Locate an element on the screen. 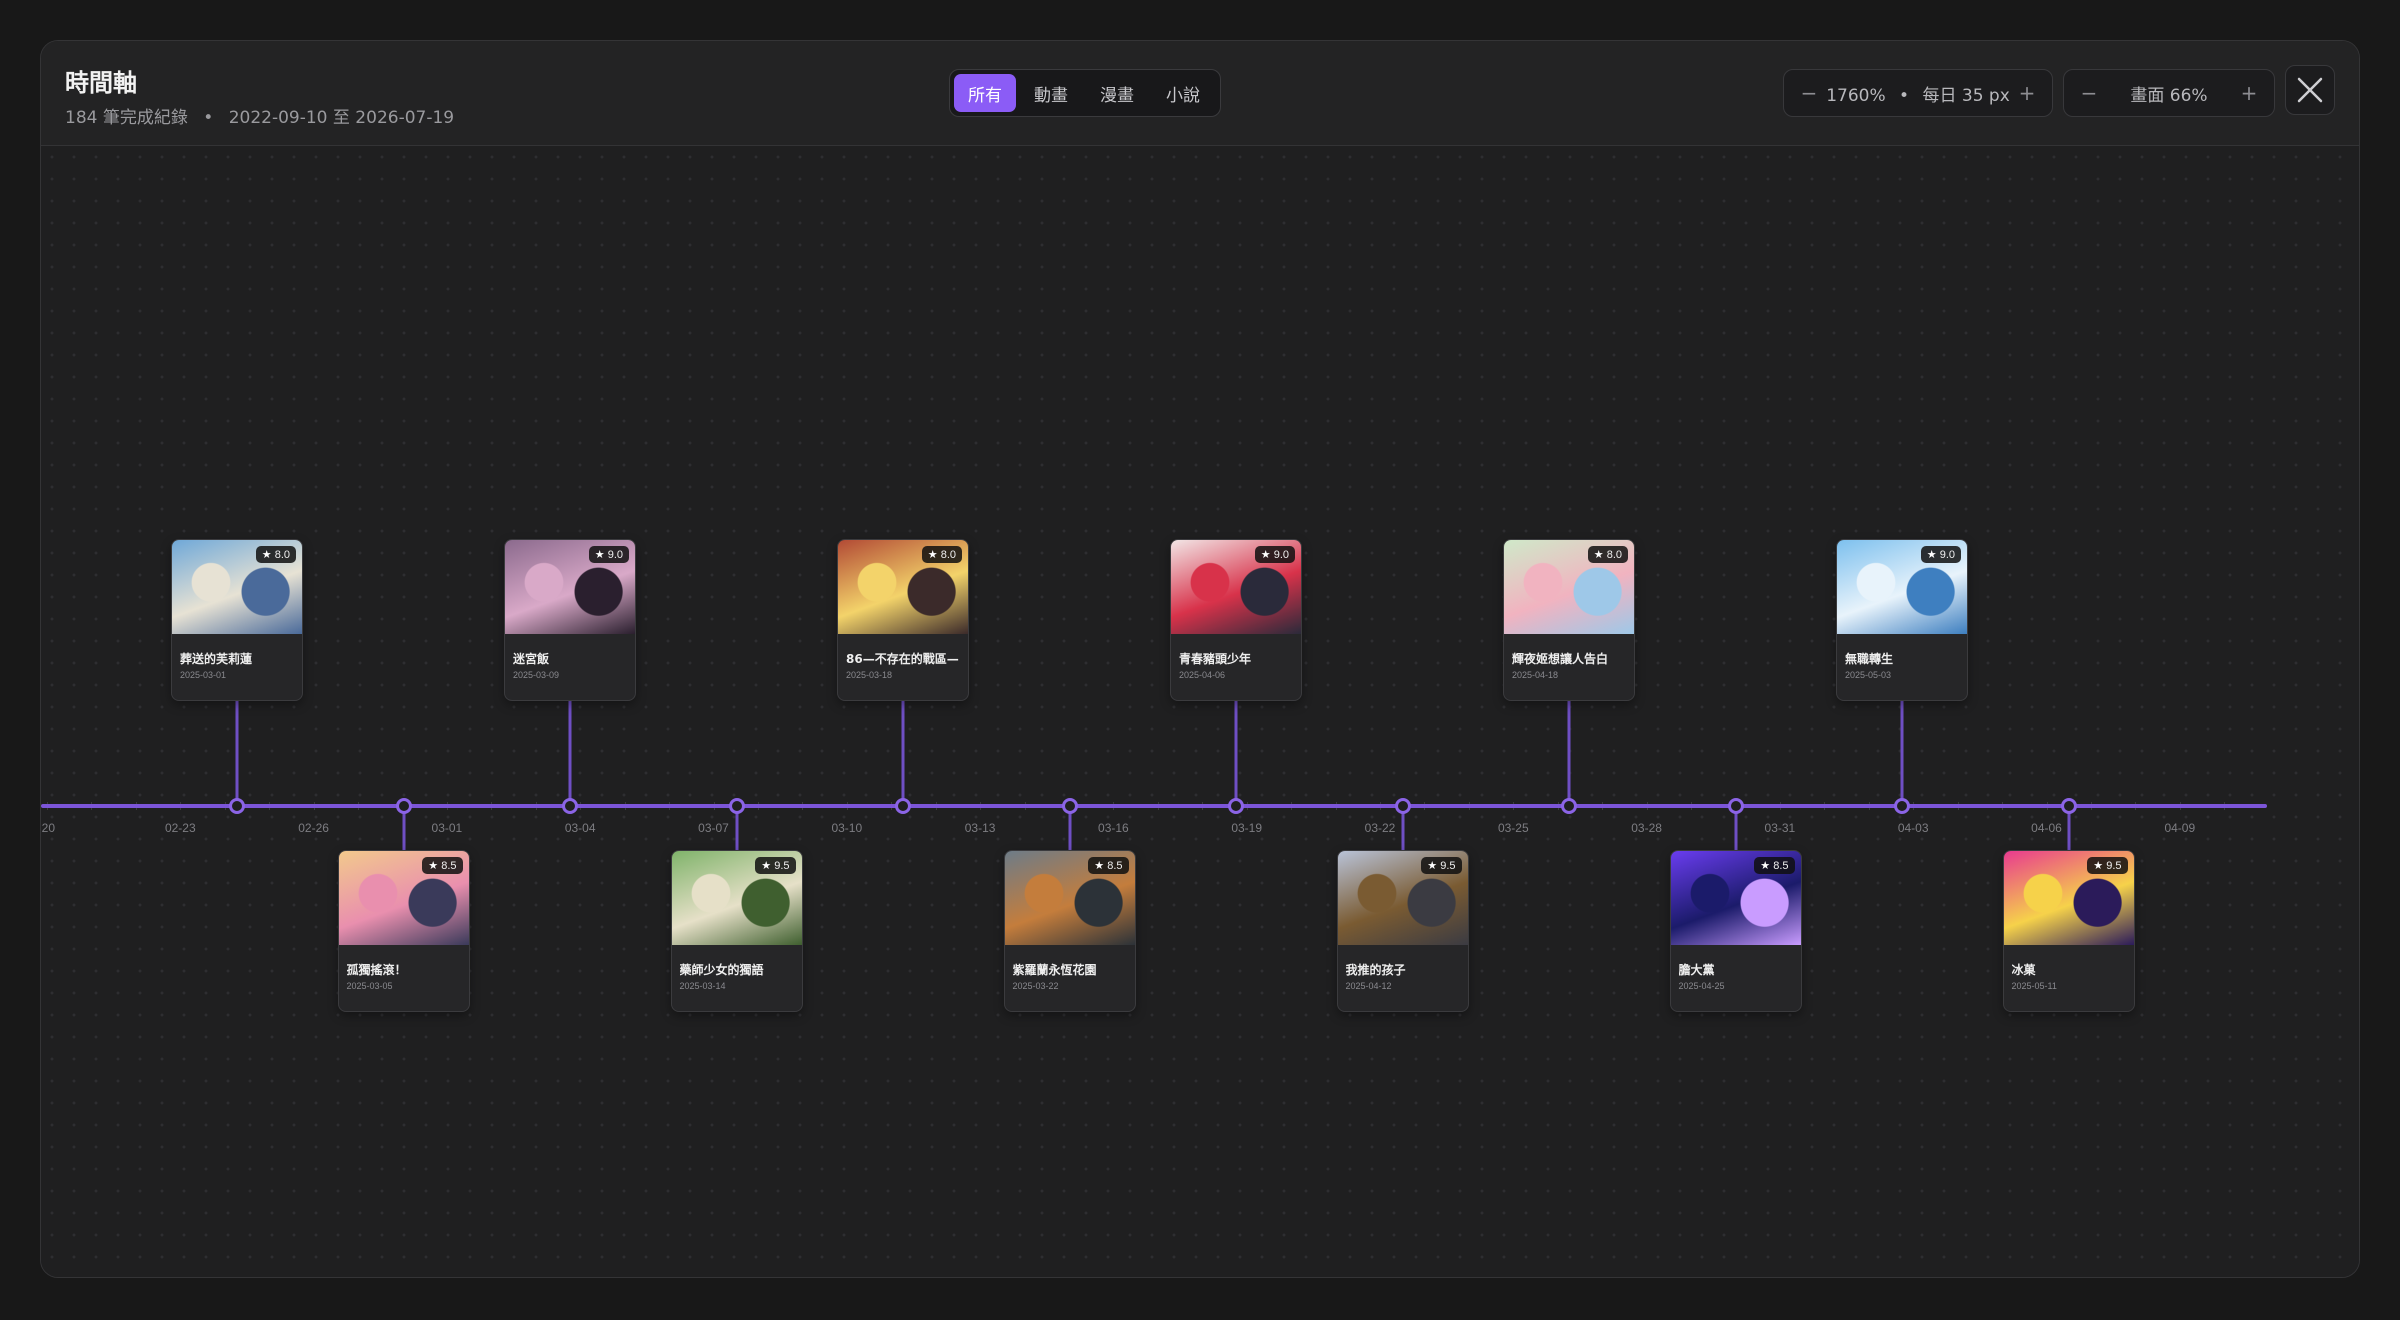 This screenshot has height=1320, width=2400. axis-tick-label: 03-01 is located at coordinates (447, 828).